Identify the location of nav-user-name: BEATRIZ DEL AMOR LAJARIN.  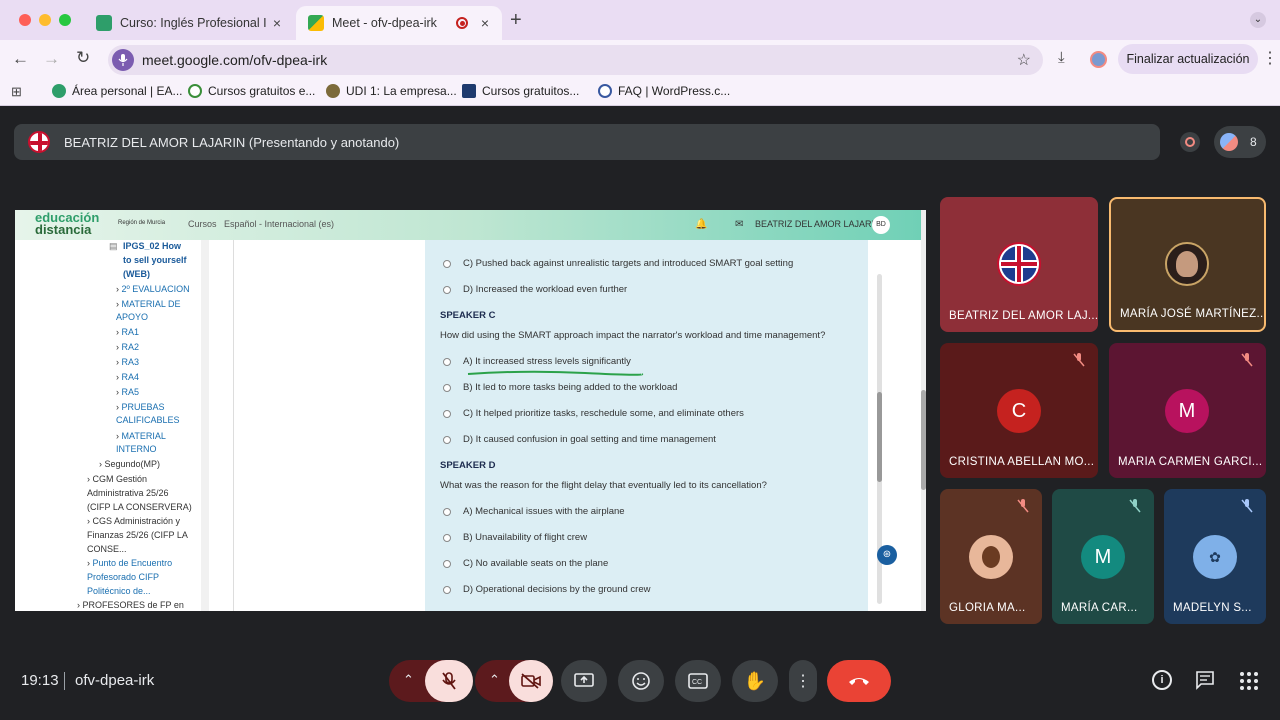
(818, 224).